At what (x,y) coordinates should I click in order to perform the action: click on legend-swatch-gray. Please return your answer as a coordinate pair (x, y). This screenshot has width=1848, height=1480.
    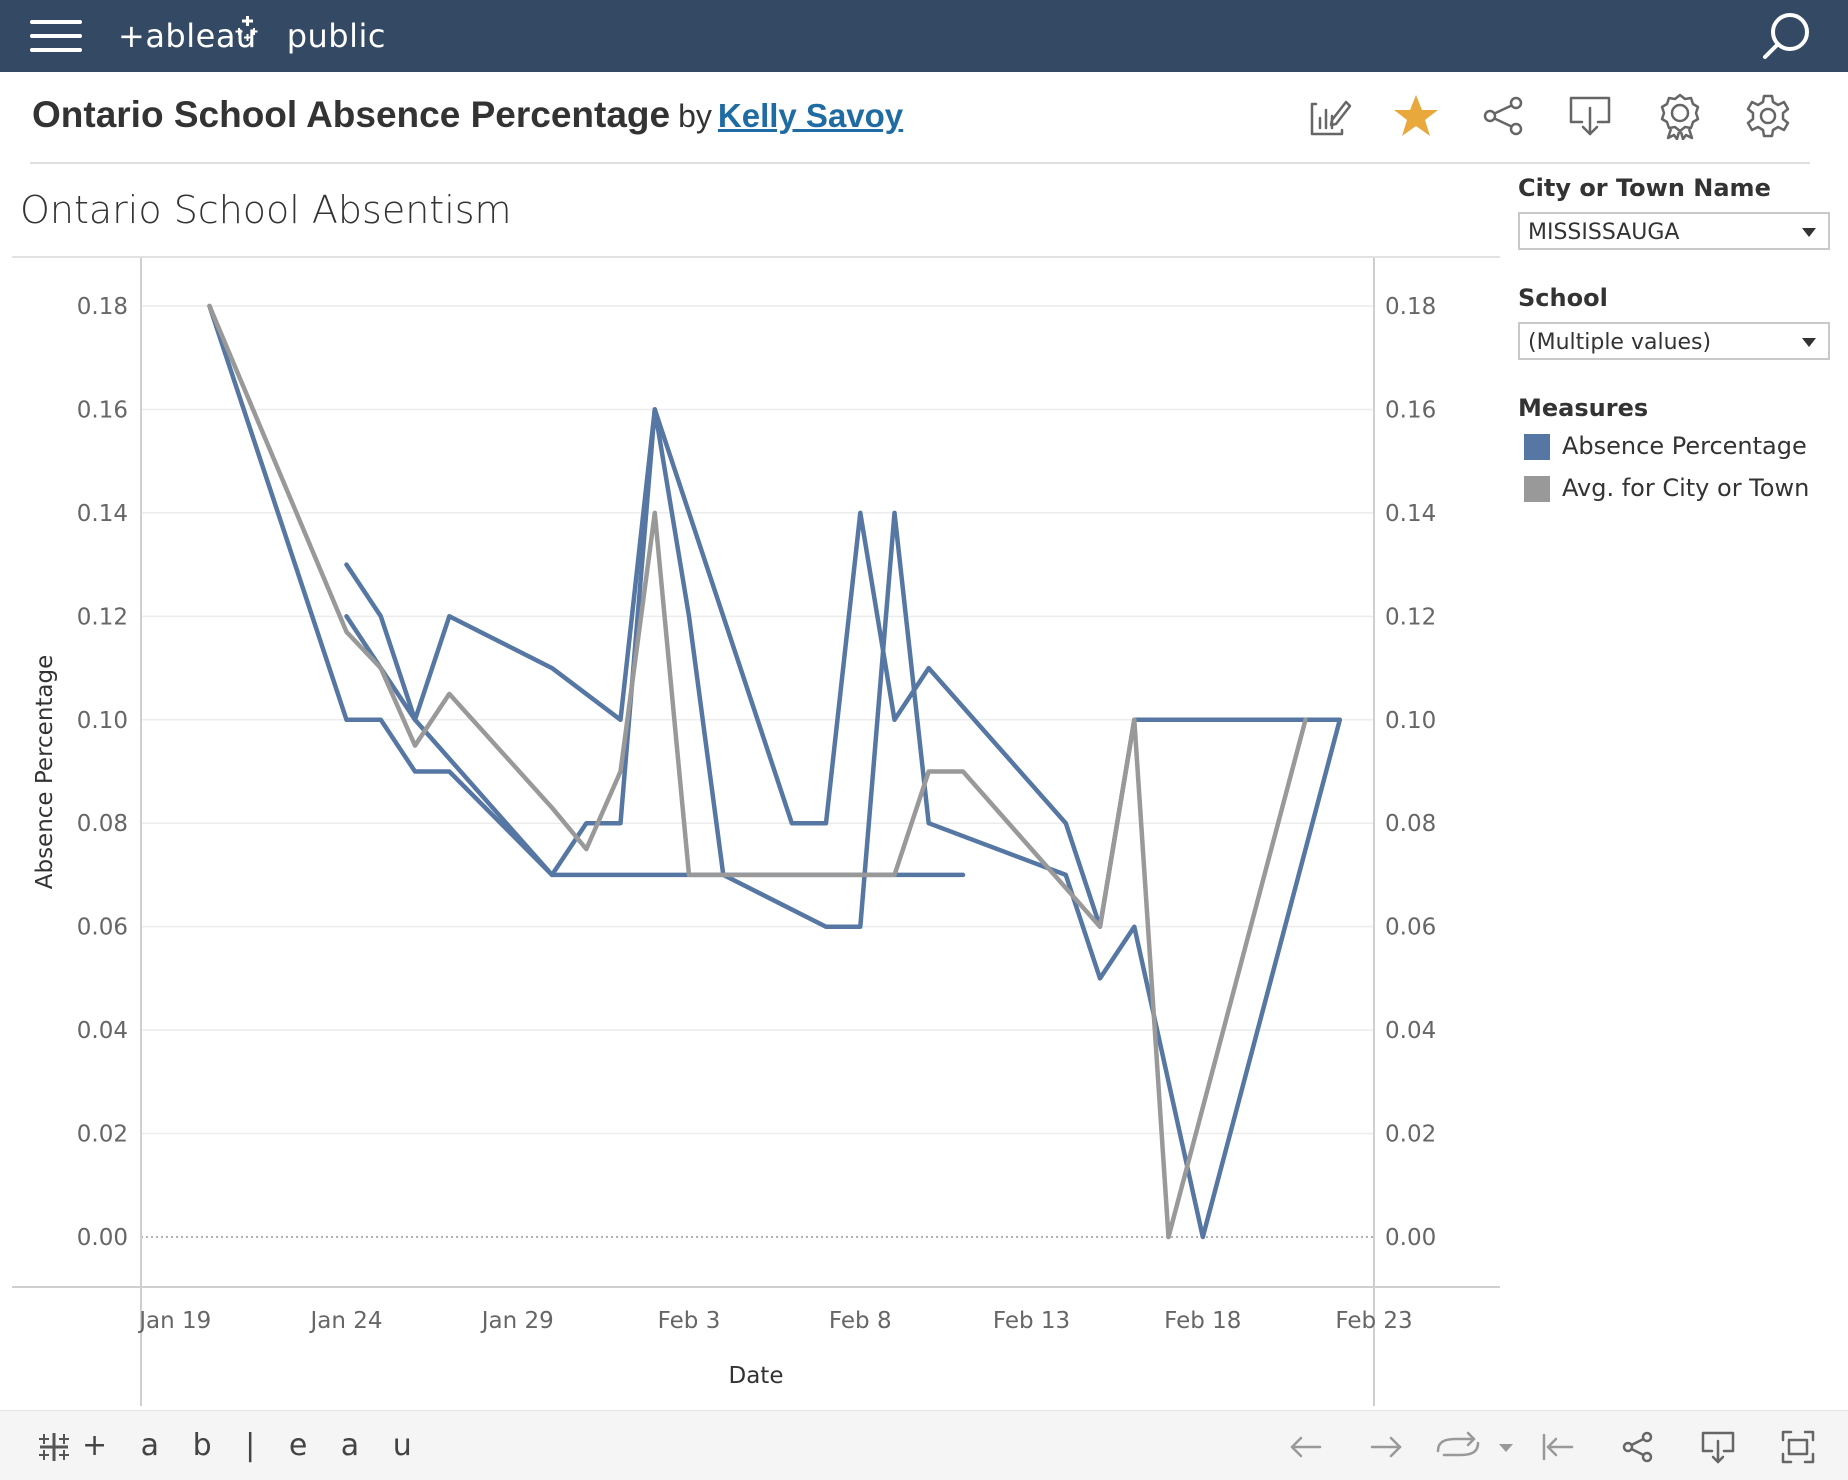
    Looking at the image, I should click on (1537, 489).